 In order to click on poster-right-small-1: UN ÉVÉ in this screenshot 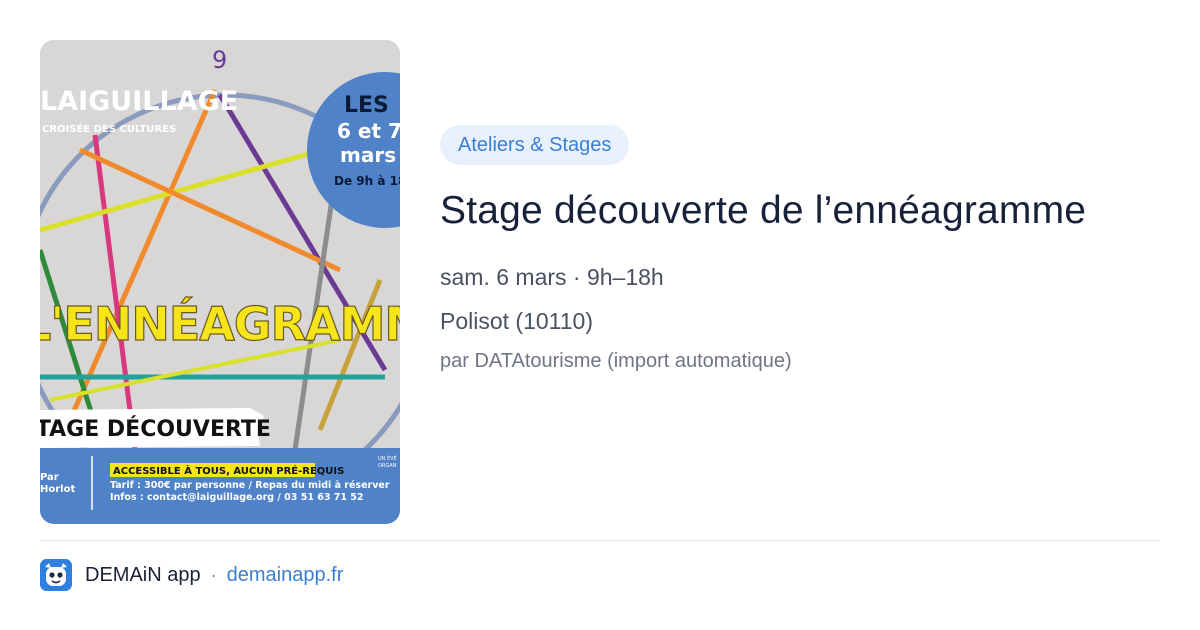, I will do `click(387, 458)`.